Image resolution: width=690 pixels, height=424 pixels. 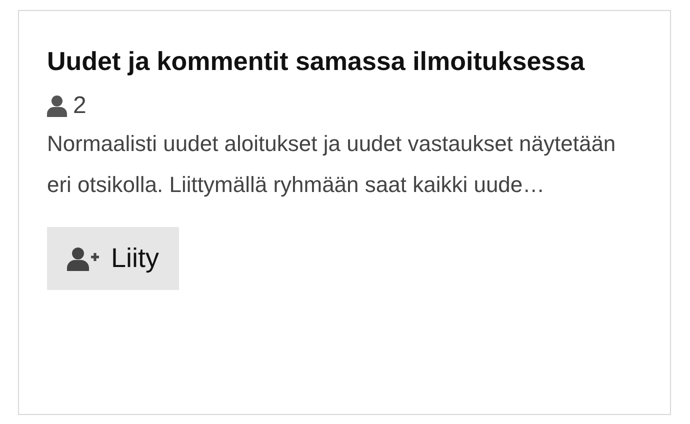 What do you see at coordinates (316, 61) in the screenshot?
I see `card-title: Uudet ja kommentit samassa ilmoituksessa` at bounding box center [316, 61].